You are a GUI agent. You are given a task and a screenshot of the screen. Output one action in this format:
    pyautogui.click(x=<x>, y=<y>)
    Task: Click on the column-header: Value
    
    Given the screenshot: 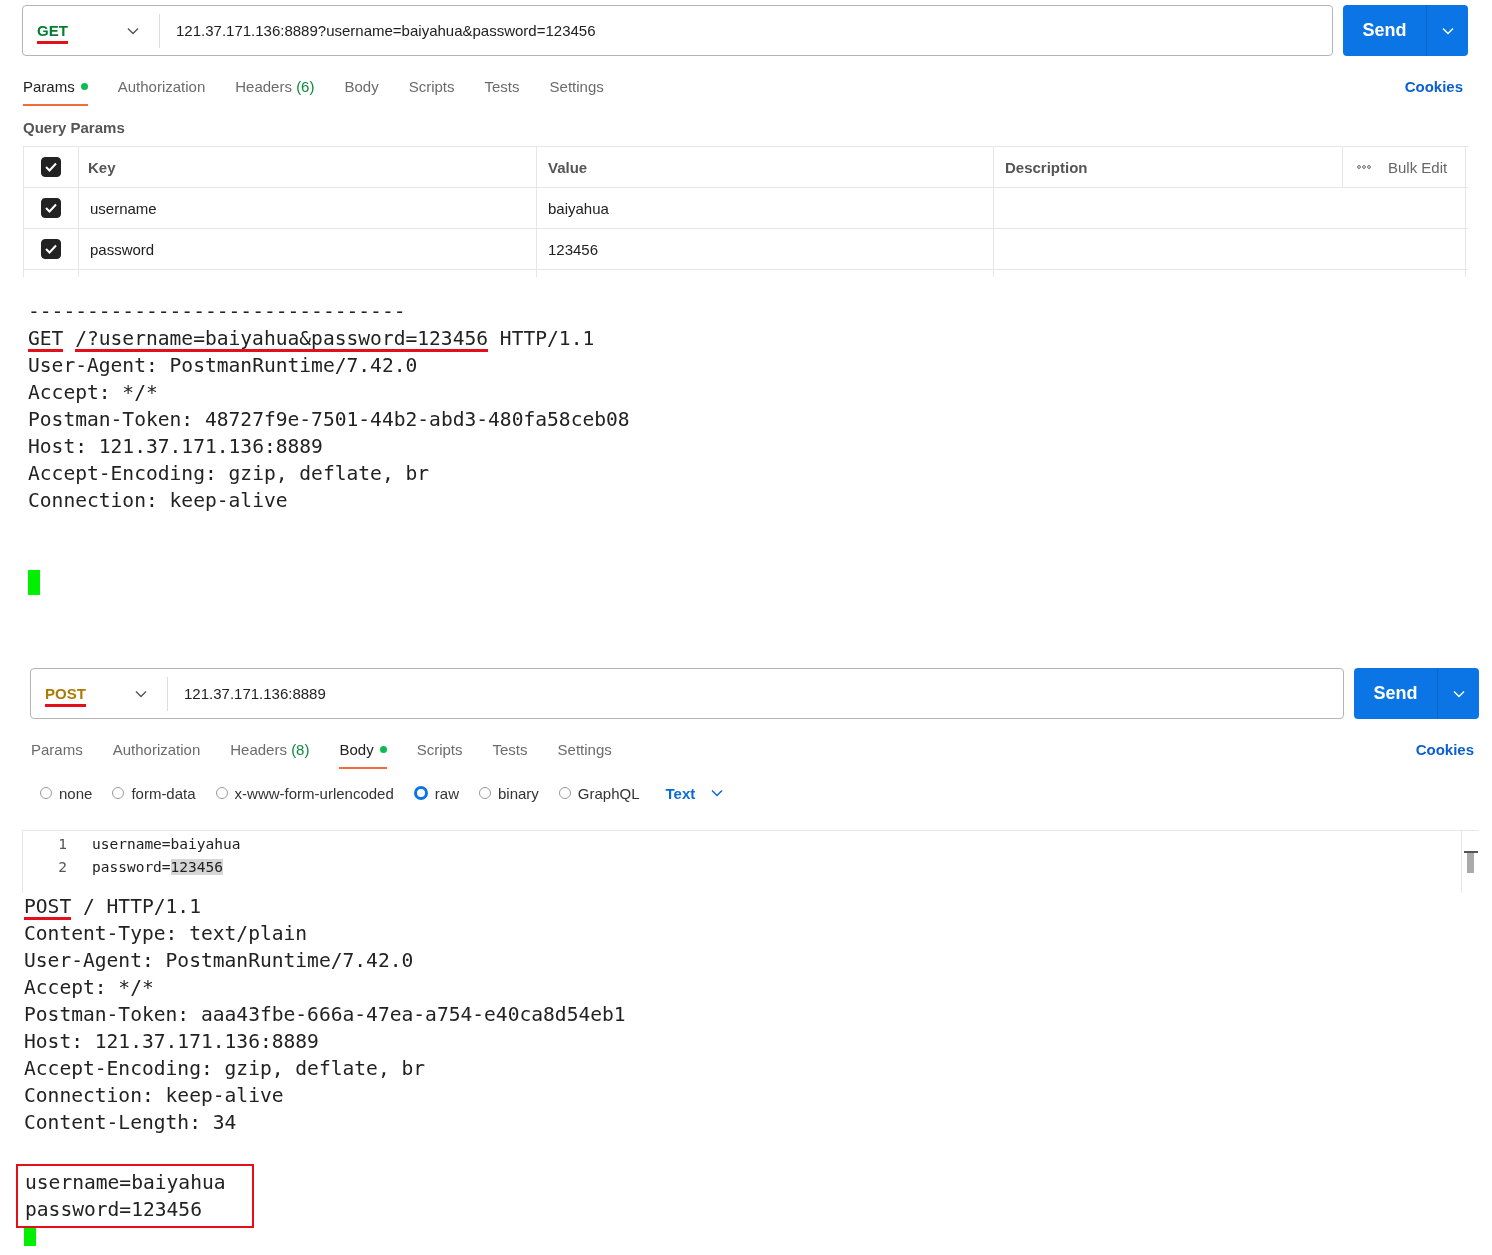 What is the action you would take?
    pyautogui.click(x=568, y=167)
    